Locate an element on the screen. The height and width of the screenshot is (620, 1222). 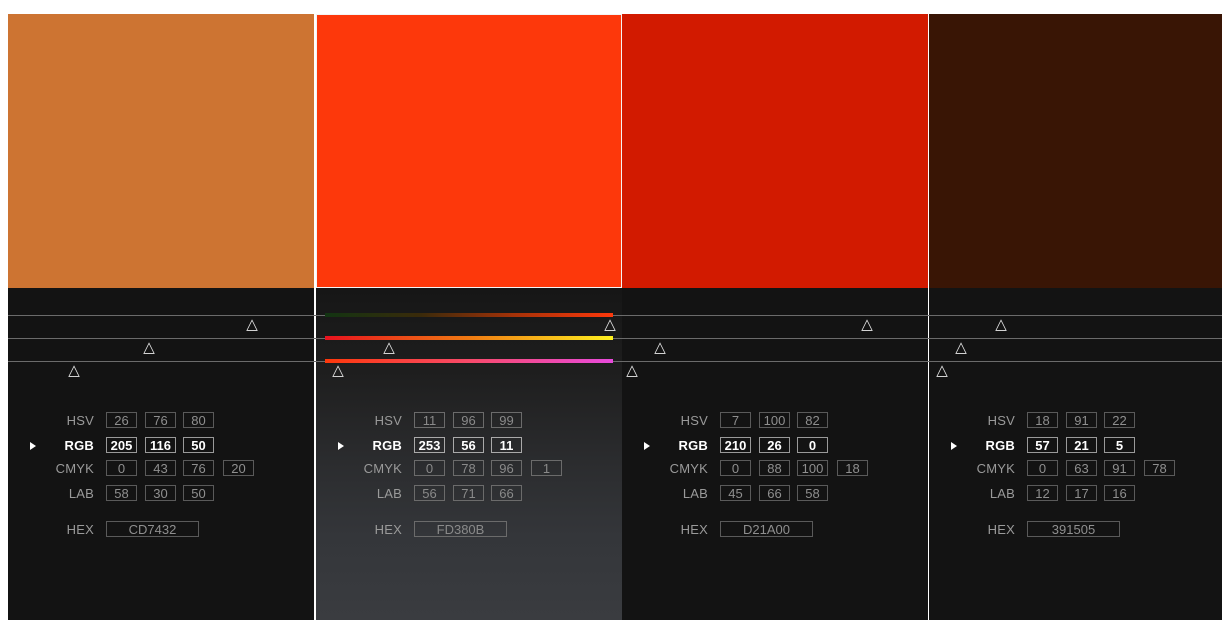
hex-value-field: D21A00 is located at coordinates (766, 529).